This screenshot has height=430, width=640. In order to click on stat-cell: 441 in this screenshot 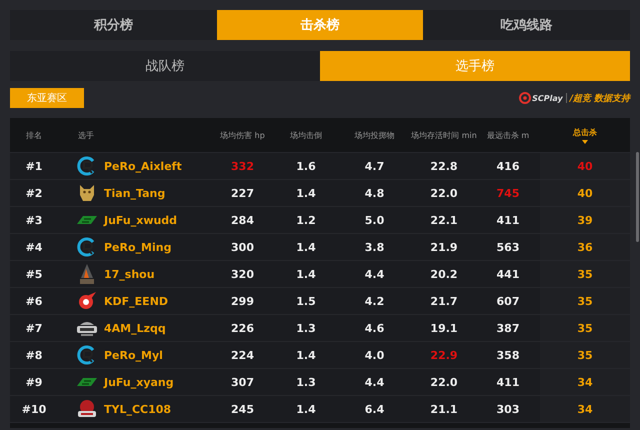, I will do `click(508, 274)`.